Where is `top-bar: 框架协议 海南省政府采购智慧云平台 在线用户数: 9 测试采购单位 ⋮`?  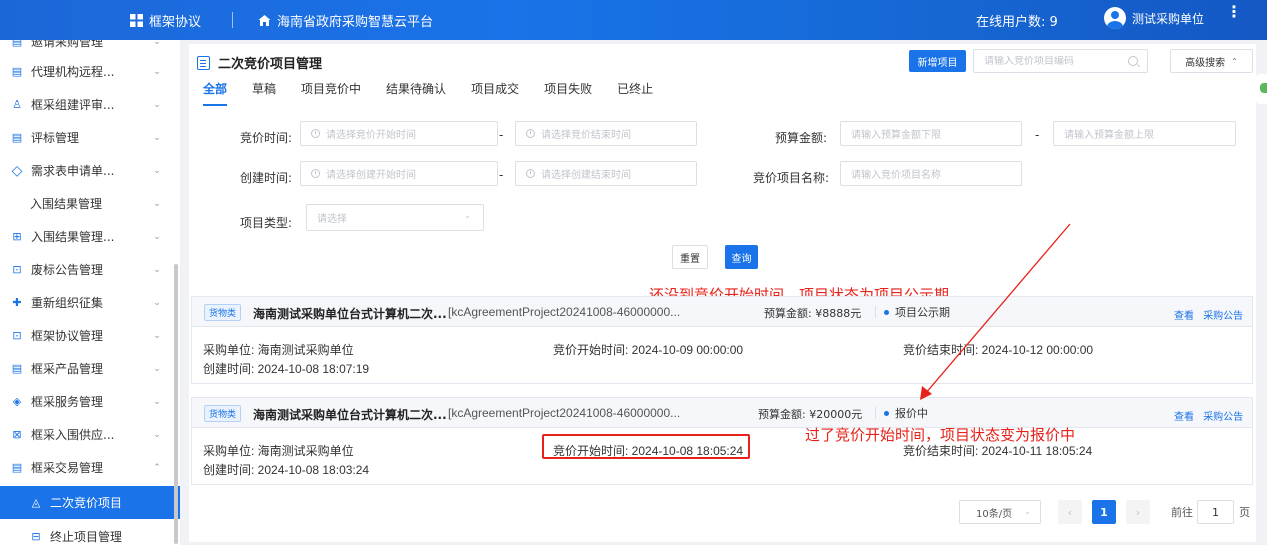 top-bar: 框架协议 海南省政府采购智慧云平台 在线用户数: 9 测试采购单位 ⋮ is located at coordinates (633, 20).